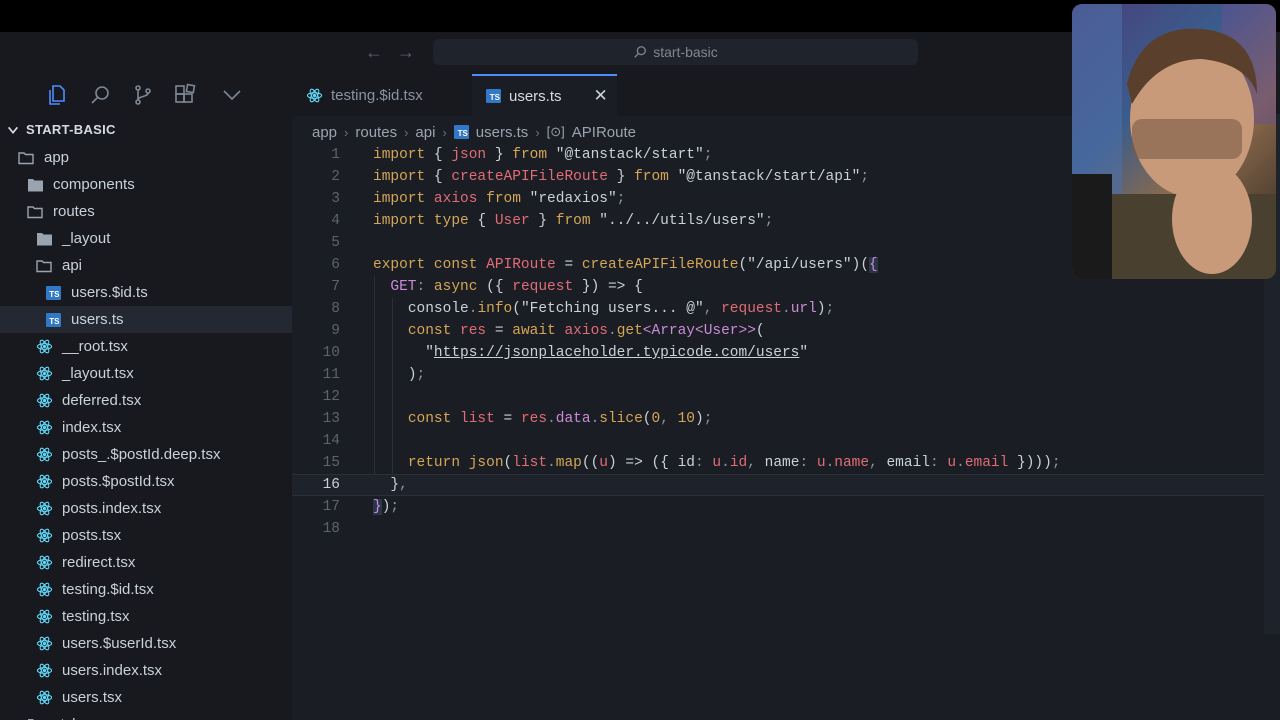  I want to click on webcam-overlay, so click(1174, 141).